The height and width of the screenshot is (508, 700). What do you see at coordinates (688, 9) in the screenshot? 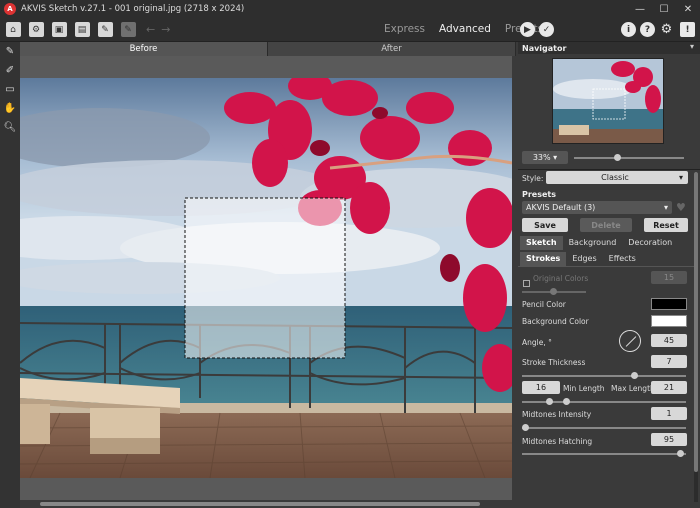
I see `close-button: ✕` at bounding box center [688, 9].